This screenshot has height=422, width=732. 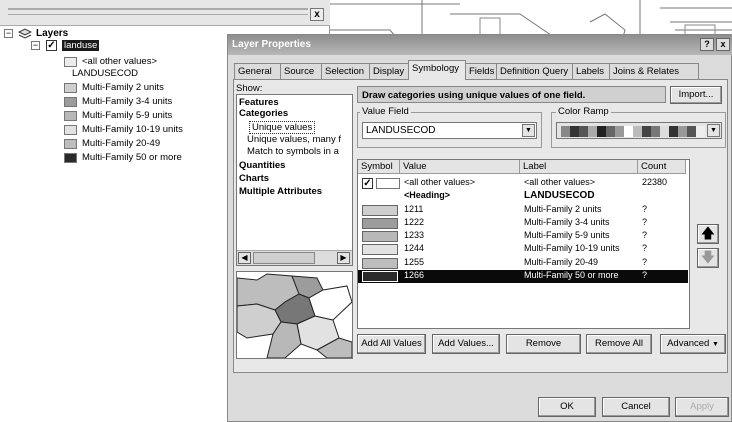 I want to click on legend-label: Multi-Family 3-4 units, so click(x=127, y=101).